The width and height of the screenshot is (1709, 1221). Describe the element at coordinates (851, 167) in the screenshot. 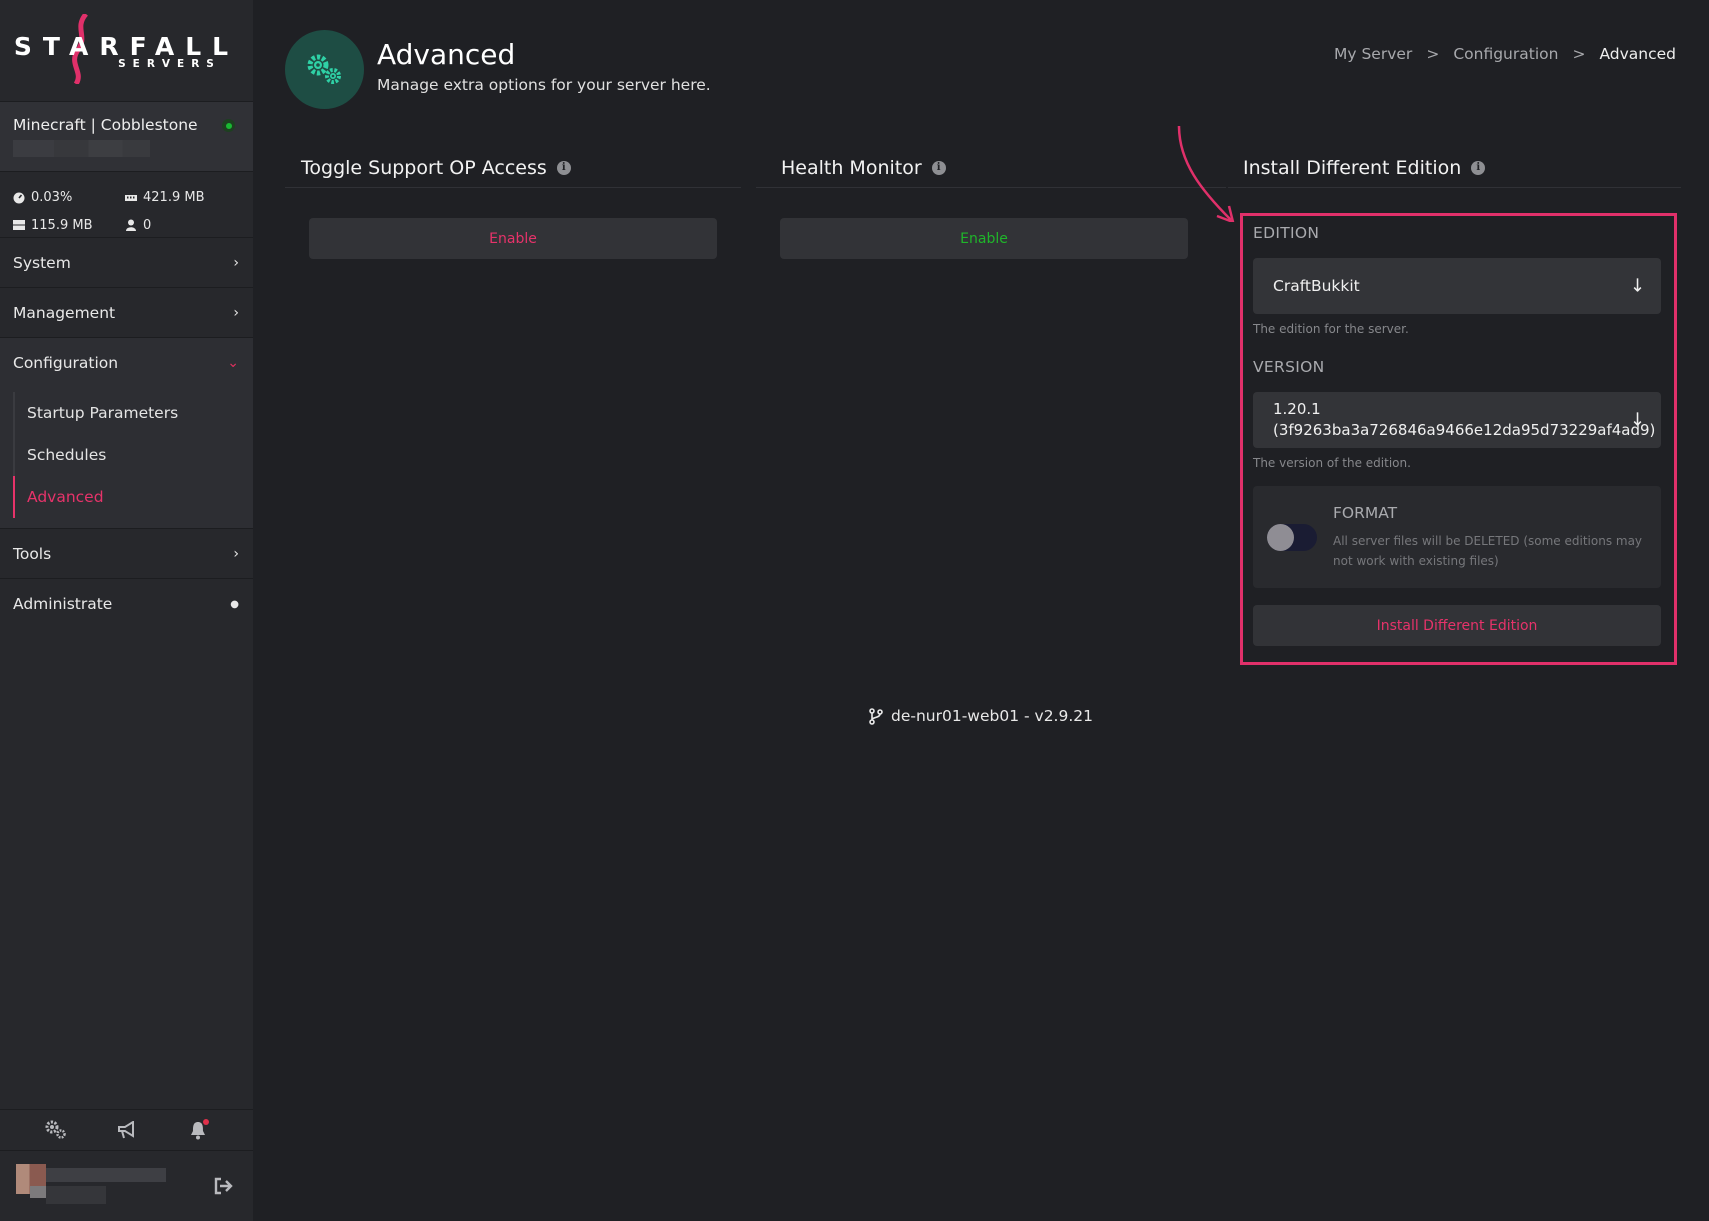

I see `health-monitor-title: Health Monitor` at that location.